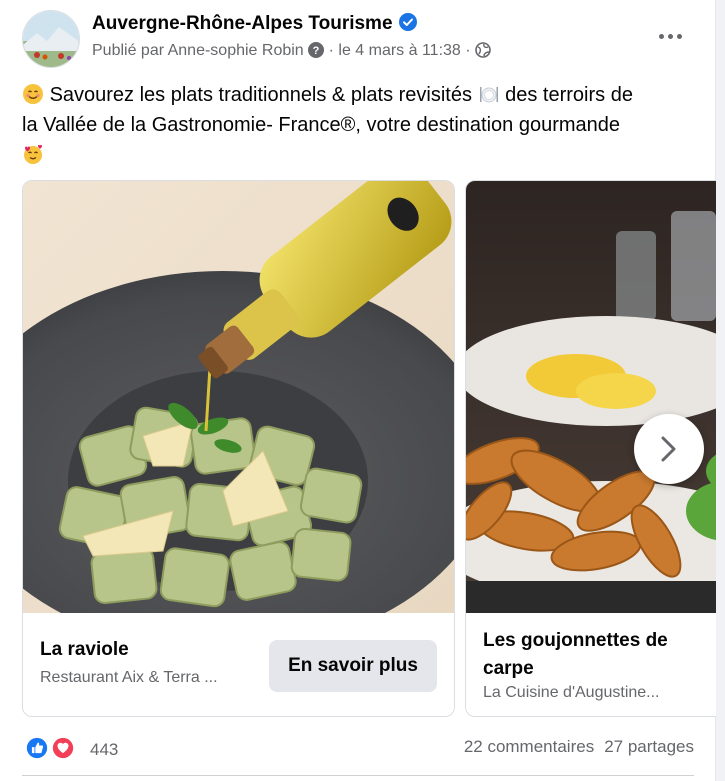 The width and height of the screenshot is (725, 781). I want to click on card-title: La raviole, so click(84, 650).